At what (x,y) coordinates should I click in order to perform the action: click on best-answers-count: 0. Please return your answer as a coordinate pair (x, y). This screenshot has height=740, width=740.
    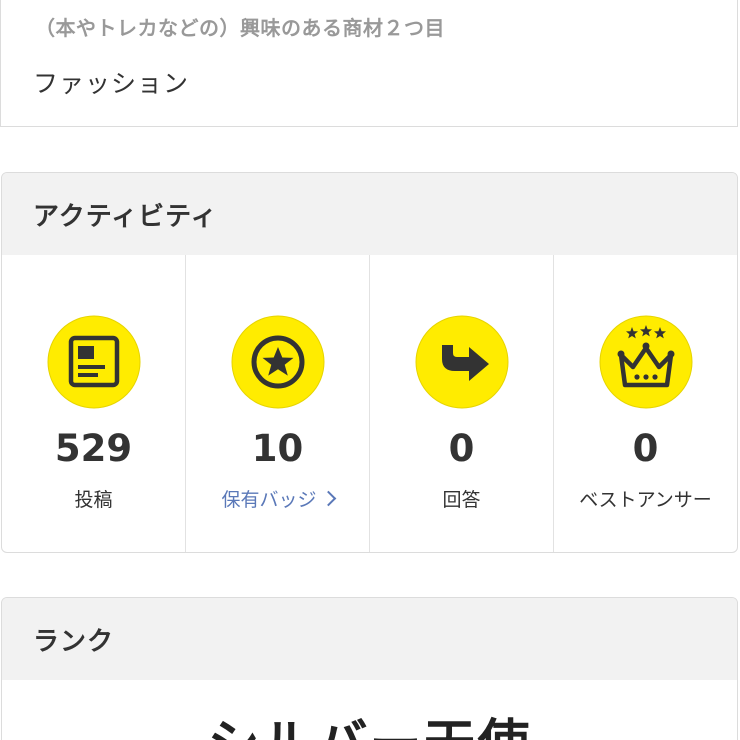
    Looking at the image, I should click on (645, 448).